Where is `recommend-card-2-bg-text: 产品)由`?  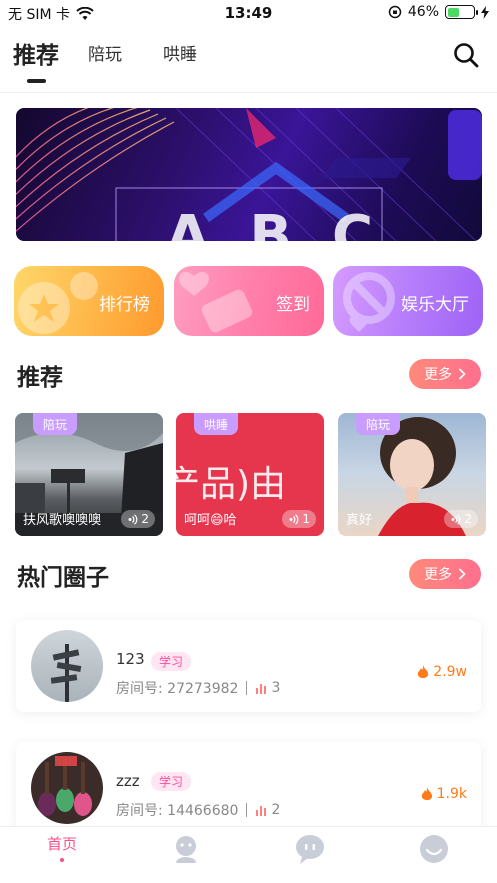 recommend-card-2-bg-text: 产品)由 is located at coordinates (231, 484).